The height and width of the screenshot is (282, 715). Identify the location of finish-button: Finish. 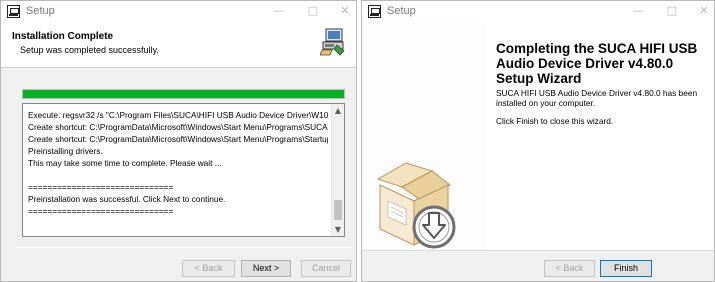
(626, 268).